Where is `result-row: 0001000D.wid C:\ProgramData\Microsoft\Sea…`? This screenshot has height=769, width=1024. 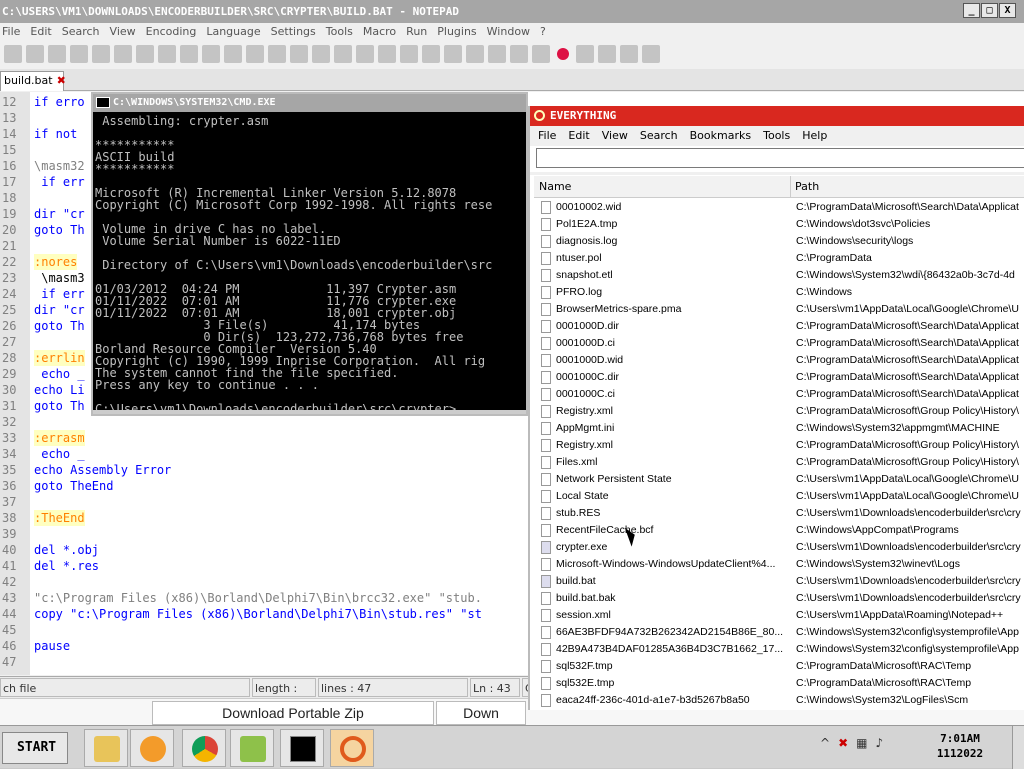
result-row: 0001000D.wid C:\ProgramData\Microsoft\Sea… is located at coordinates (779, 360).